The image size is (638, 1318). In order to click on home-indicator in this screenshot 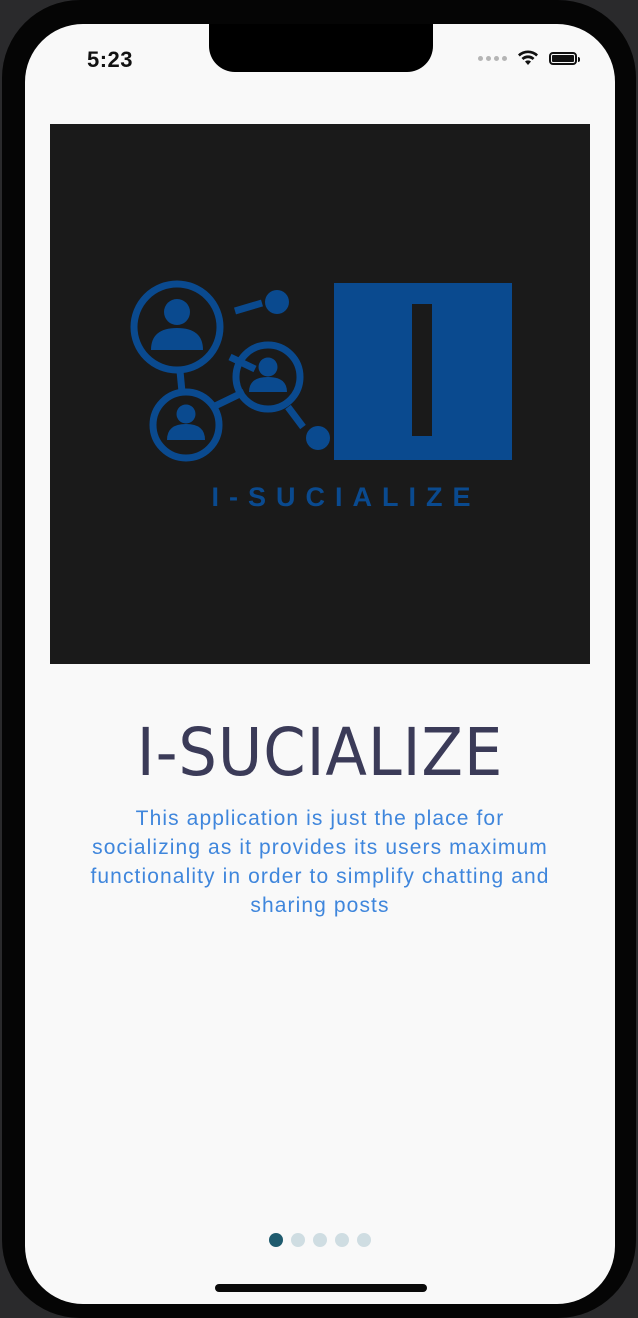, I will do `click(321, 1288)`.